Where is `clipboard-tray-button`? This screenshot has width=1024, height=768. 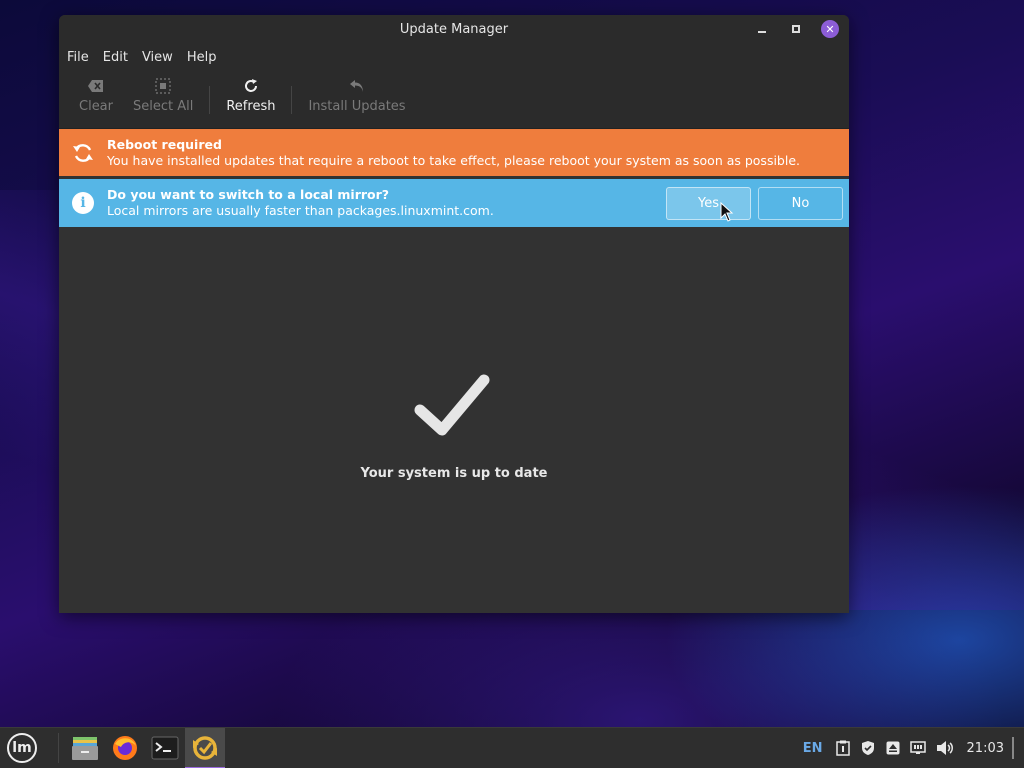 clipboard-tray-button is located at coordinates (843, 748).